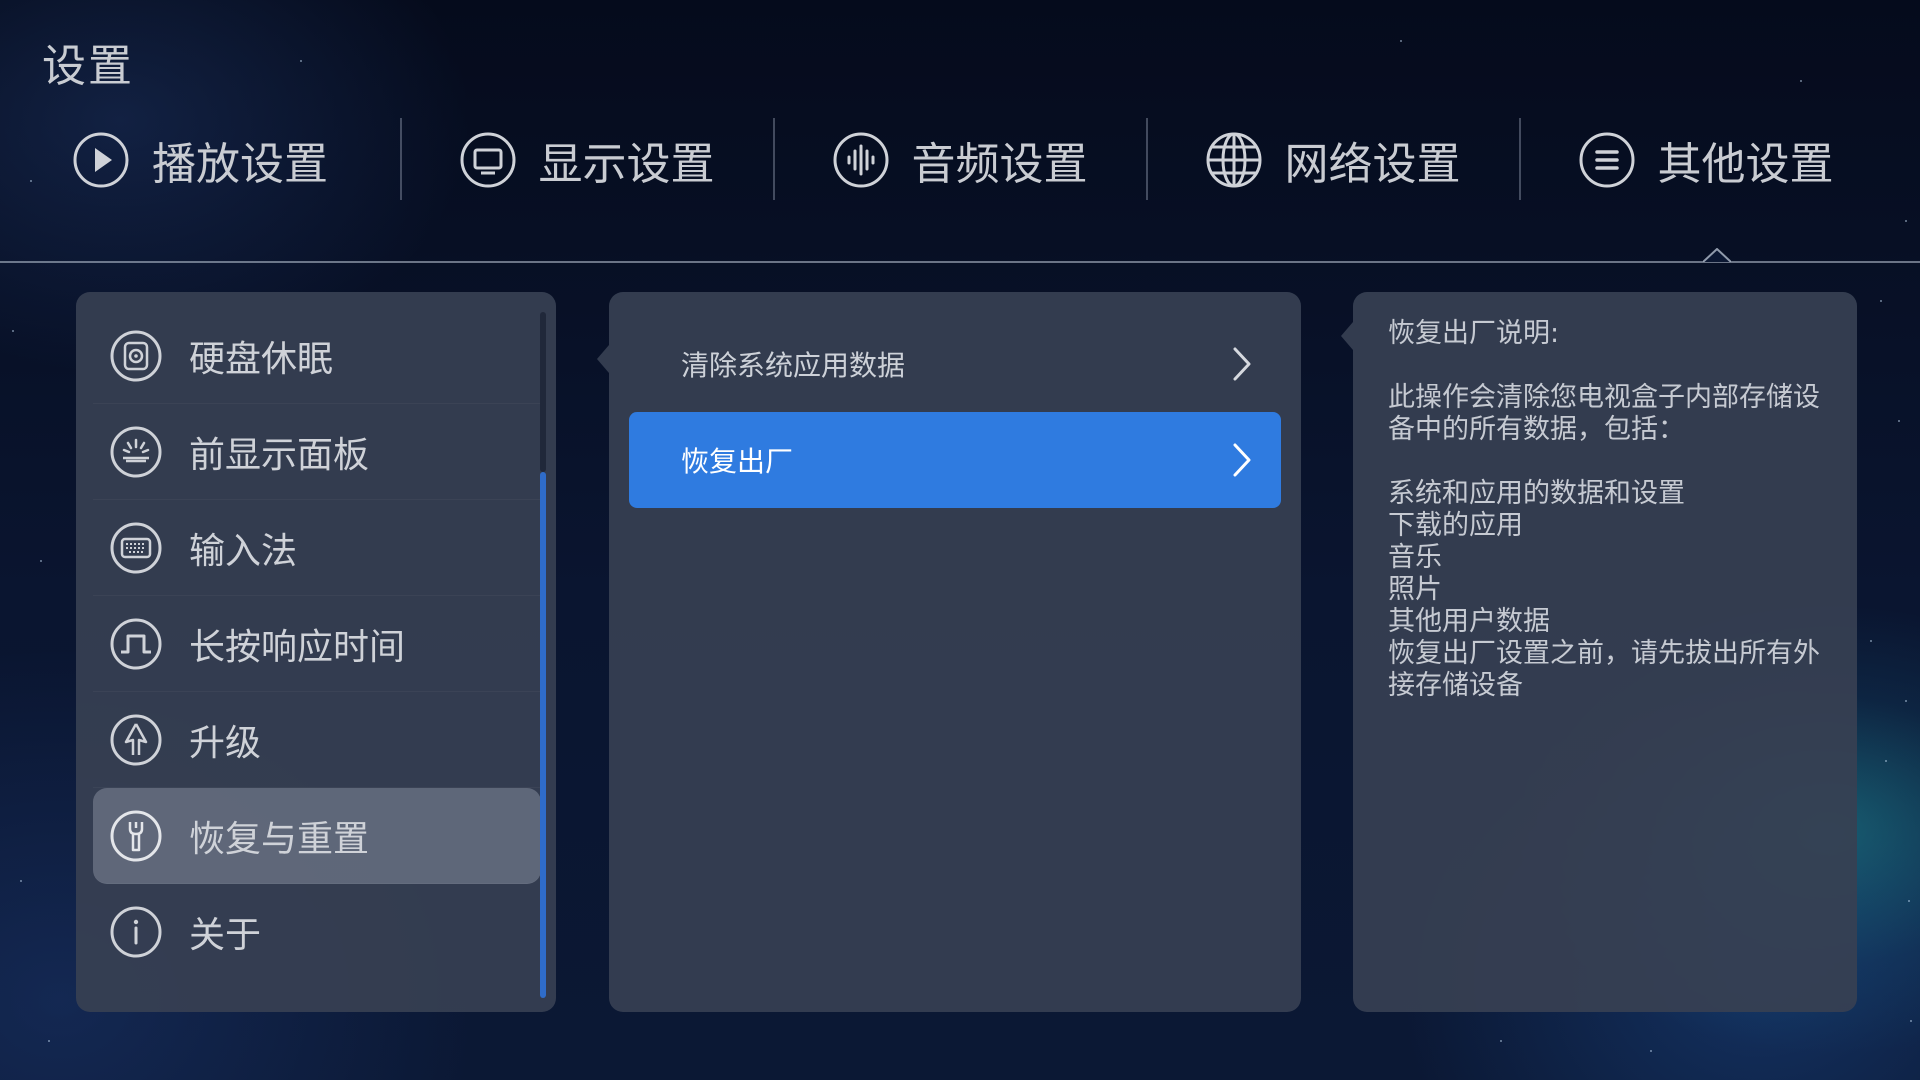  Describe the element at coordinates (240, 164) in the screenshot. I see `tab-label: 播放设置` at that location.